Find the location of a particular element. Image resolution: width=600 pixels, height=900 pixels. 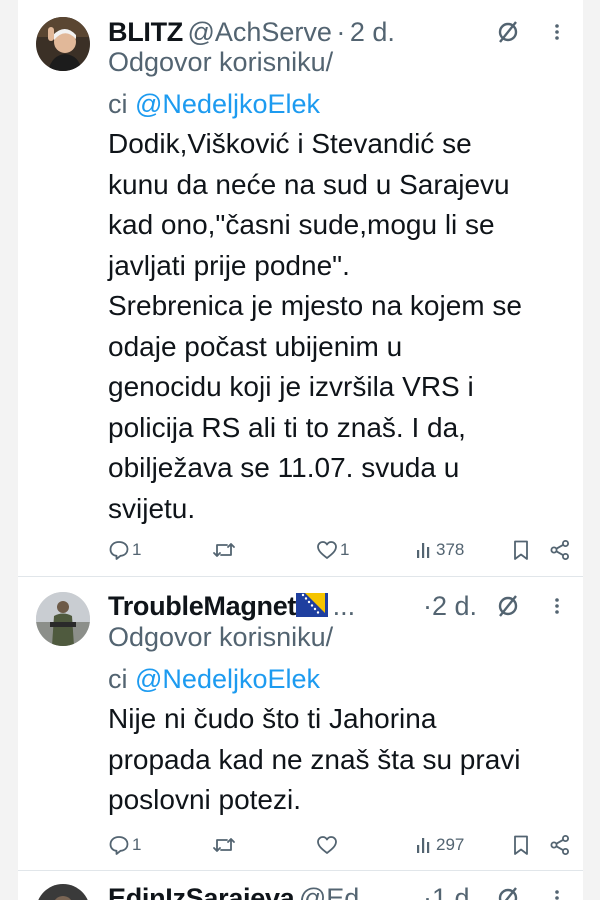

tweet-meta: ·1 d. is located at coordinates (450, 889).